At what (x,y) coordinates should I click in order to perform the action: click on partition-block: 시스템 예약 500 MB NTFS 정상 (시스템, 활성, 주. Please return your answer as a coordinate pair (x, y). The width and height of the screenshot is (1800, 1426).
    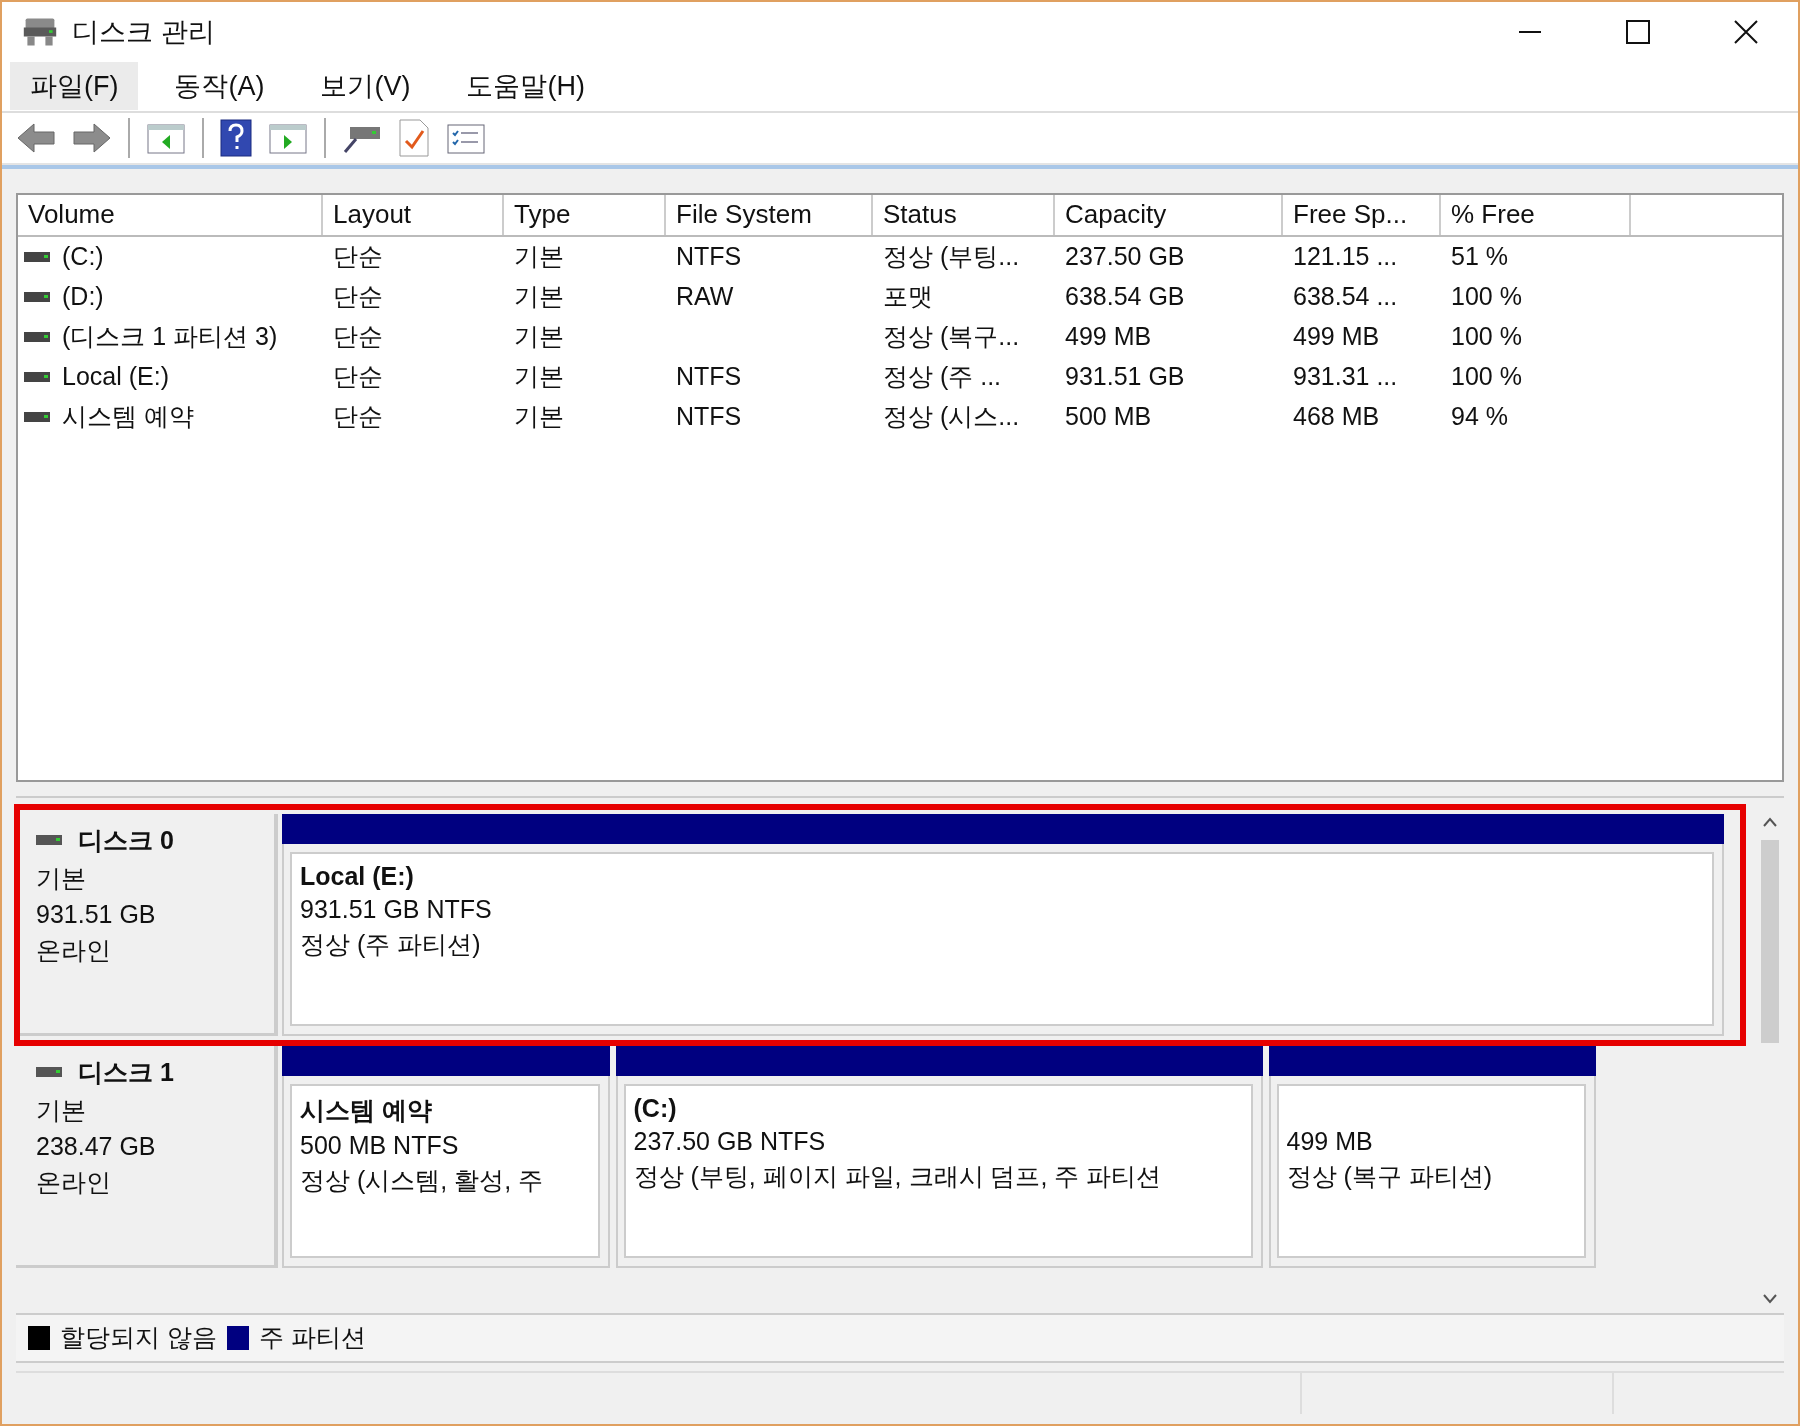
    Looking at the image, I should click on (446, 1156).